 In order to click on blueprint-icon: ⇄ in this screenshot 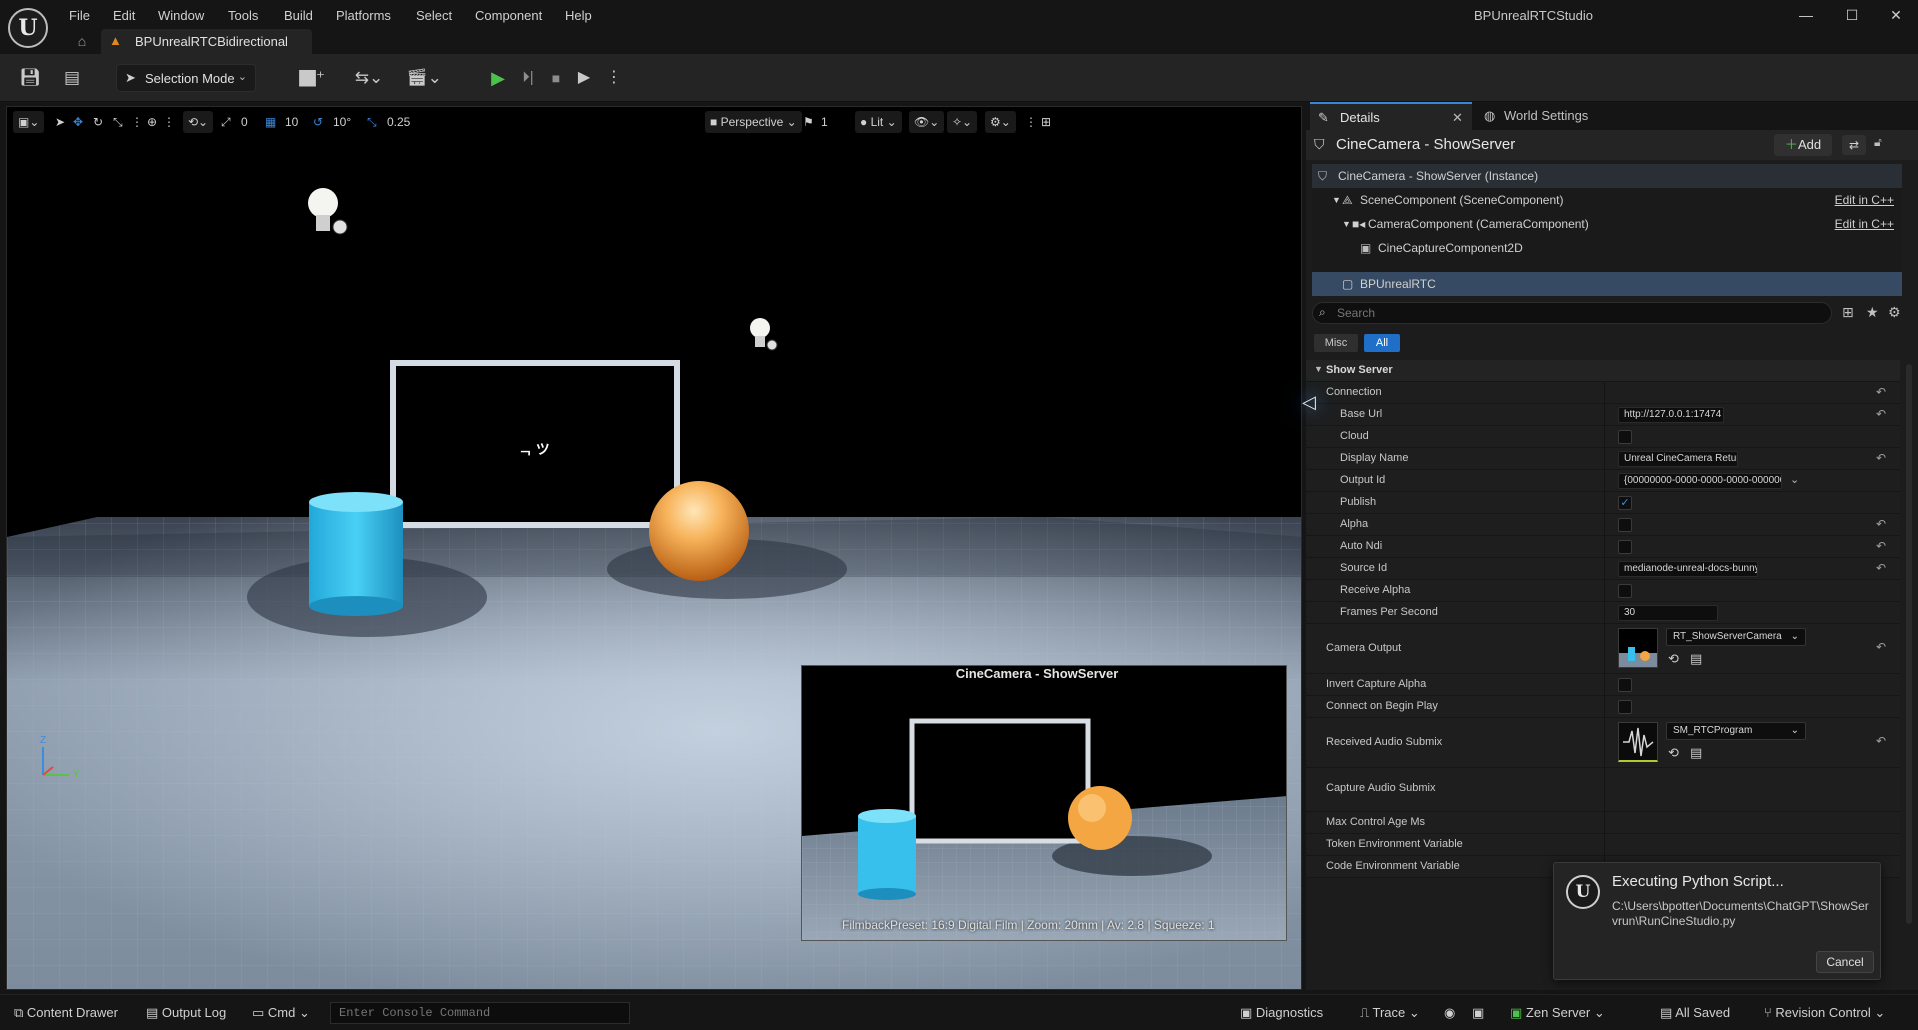, I will do `click(1854, 145)`.